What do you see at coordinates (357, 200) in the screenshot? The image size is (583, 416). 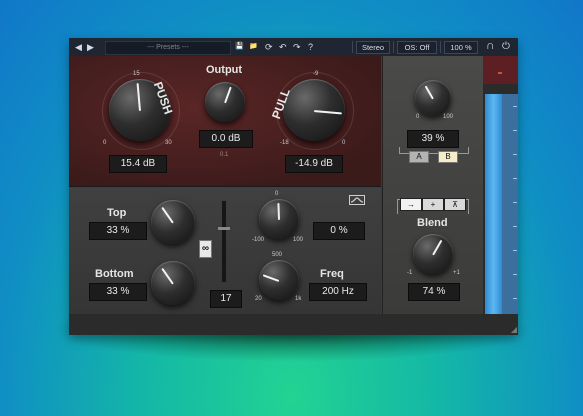 I see `curve-icon` at bounding box center [357, 200].